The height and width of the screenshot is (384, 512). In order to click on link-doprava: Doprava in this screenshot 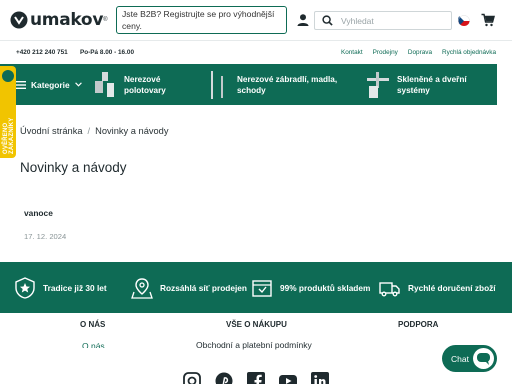, I will do `click(420, 52)`.